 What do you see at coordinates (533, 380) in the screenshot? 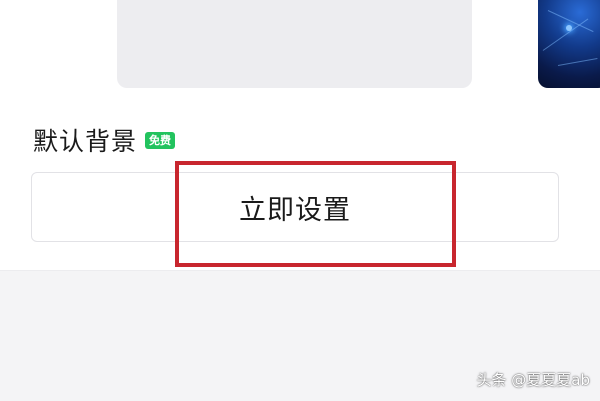
I see `watermark-text: 头条 @夏夏夏ab` at bounding box center [533, 380].